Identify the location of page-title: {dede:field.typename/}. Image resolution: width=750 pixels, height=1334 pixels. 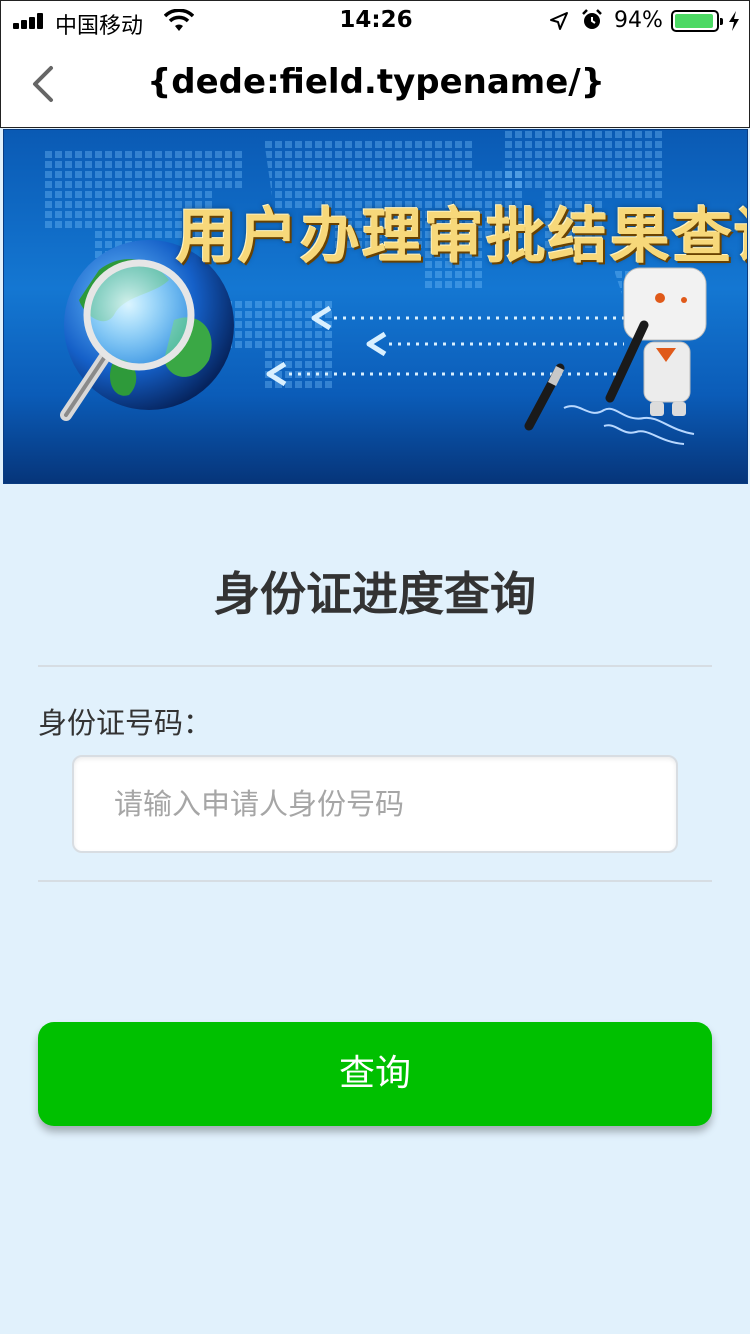
(376, 82).